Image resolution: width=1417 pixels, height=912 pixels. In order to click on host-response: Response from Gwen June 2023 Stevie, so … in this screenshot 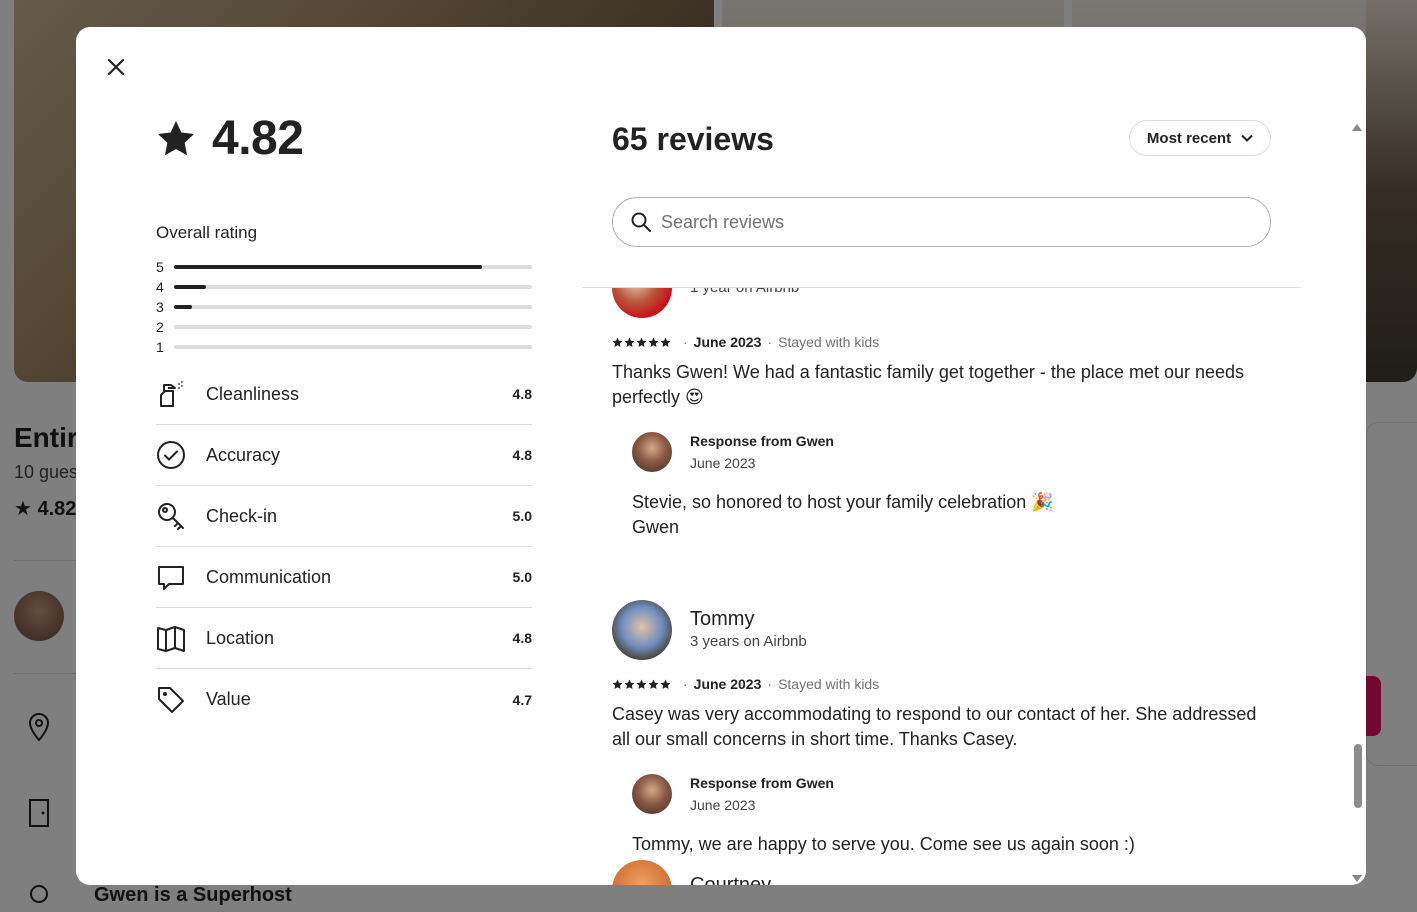, I will do `click(952, 485)`.